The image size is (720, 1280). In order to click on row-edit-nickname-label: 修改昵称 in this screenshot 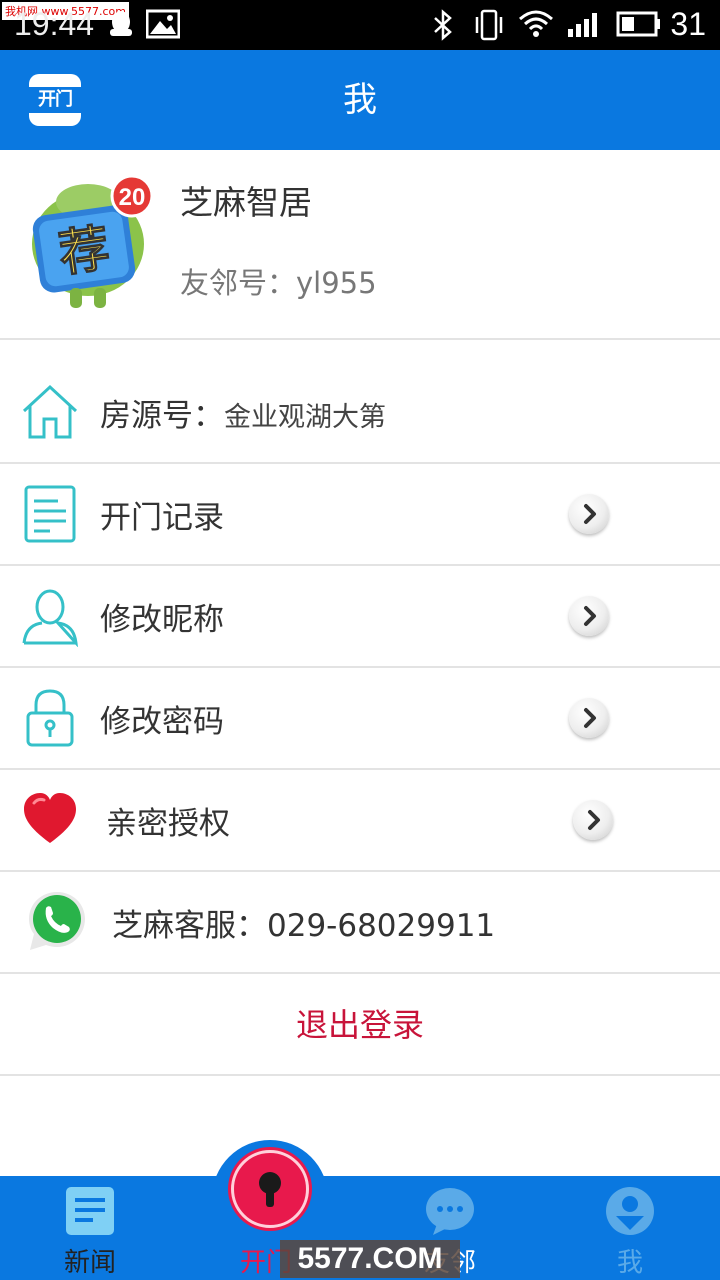, I will do `click(162, 620)`.